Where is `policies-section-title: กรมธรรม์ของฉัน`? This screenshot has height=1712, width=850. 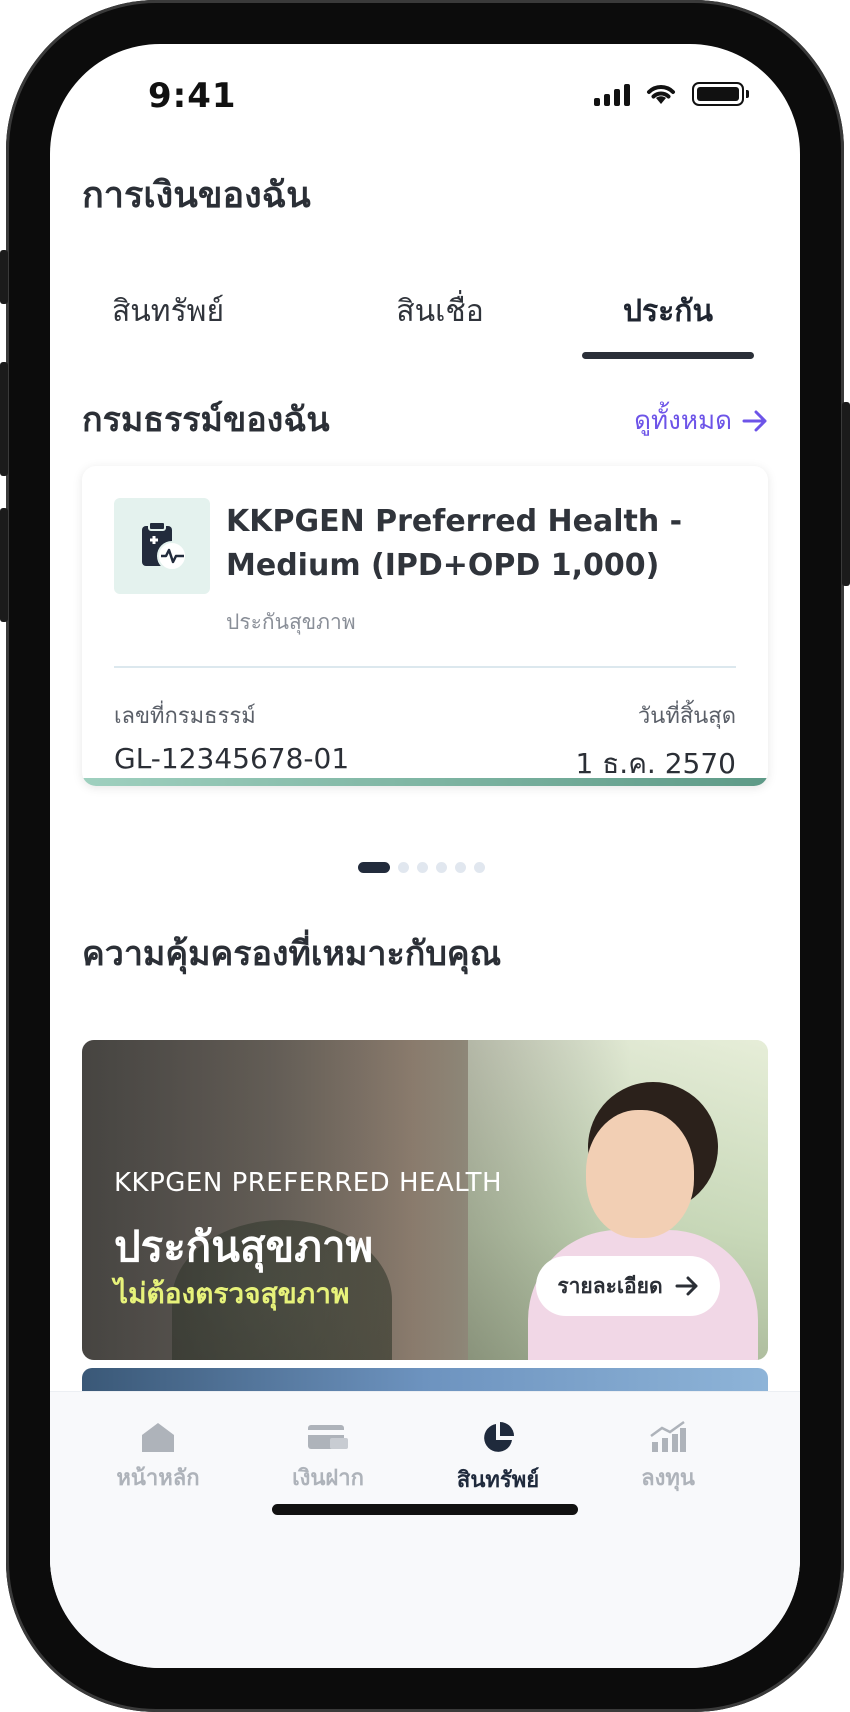 policies-section-title: กรมธรรม์ของฉัน is located at coordinates (206, 420).